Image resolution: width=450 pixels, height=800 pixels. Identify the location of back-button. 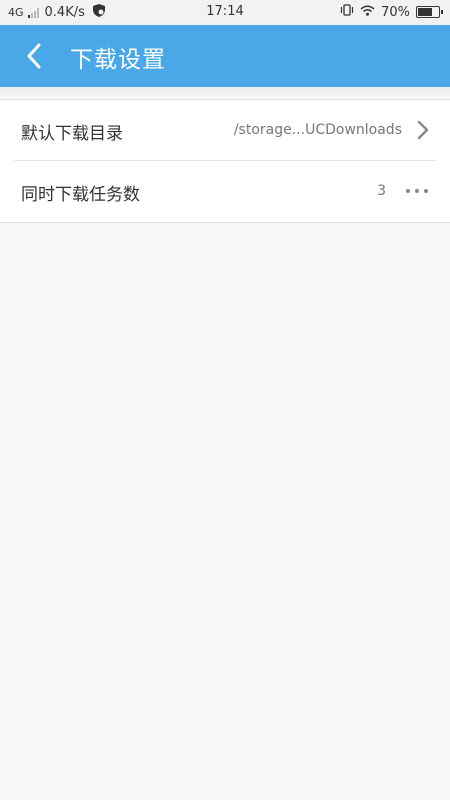
(34, 56).